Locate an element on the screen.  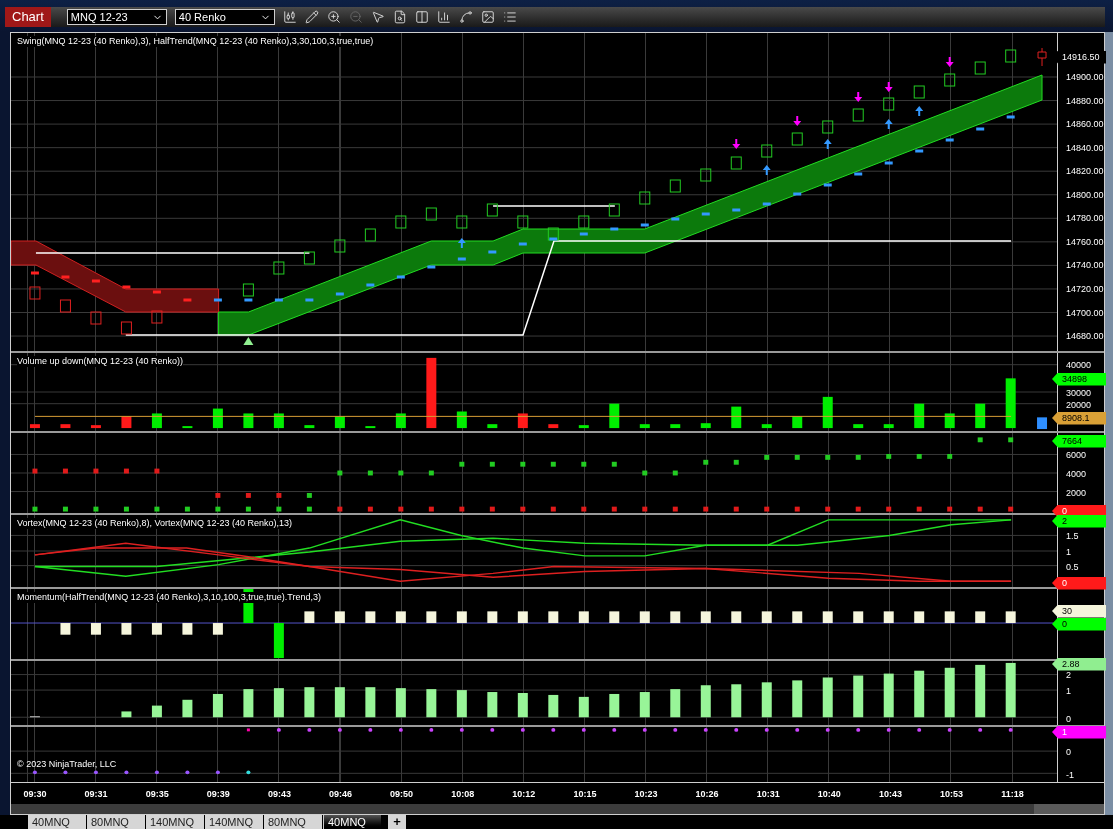
value-tag: 34898 is located at coordinates (1079, 379).